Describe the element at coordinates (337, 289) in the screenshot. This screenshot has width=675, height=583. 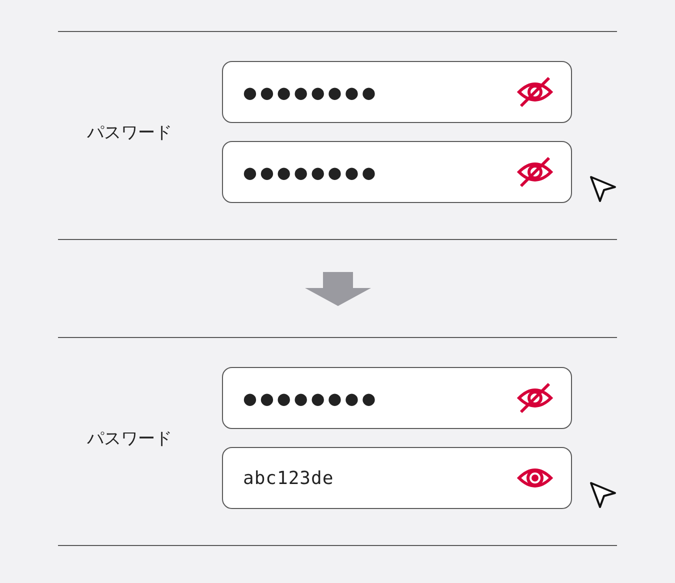
I see `down-arrow-icon` at that location.